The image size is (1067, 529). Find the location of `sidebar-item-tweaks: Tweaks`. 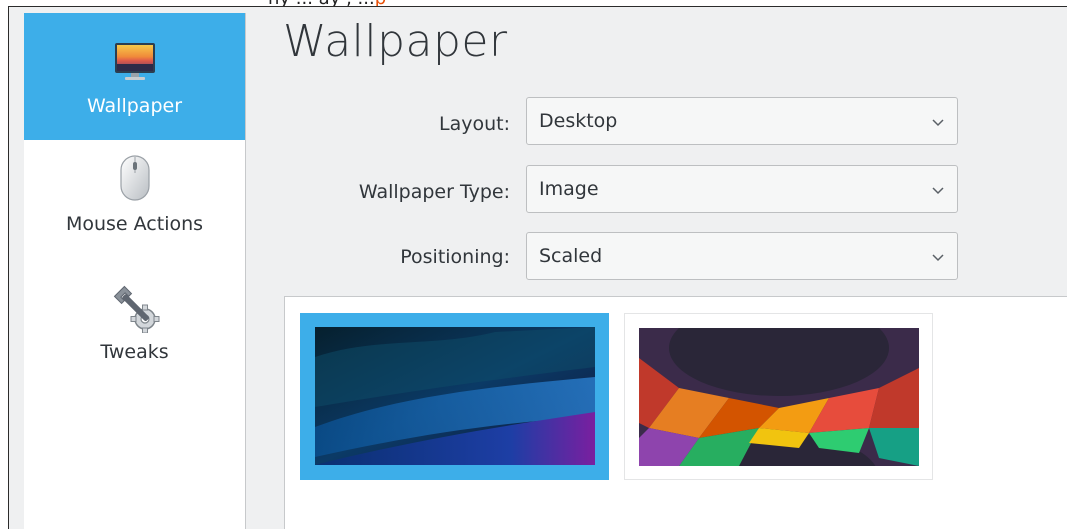

sidebar-item-tweaks: Tweaks is located at coordinates (134, 336).